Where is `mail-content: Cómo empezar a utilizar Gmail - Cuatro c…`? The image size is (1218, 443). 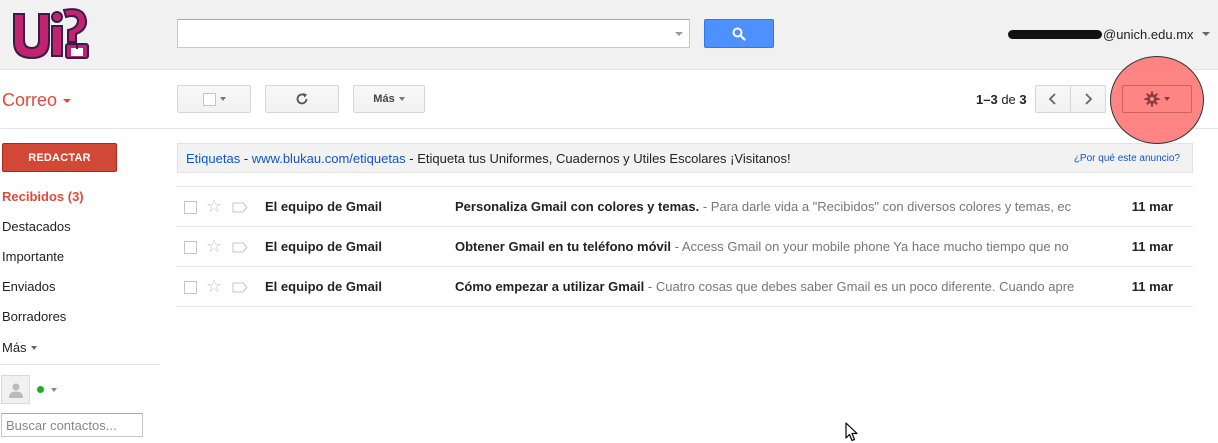
mail-content: Cómo empezar a utilizar Gmail - Cuatro c… is located at coordinates (766, 286).